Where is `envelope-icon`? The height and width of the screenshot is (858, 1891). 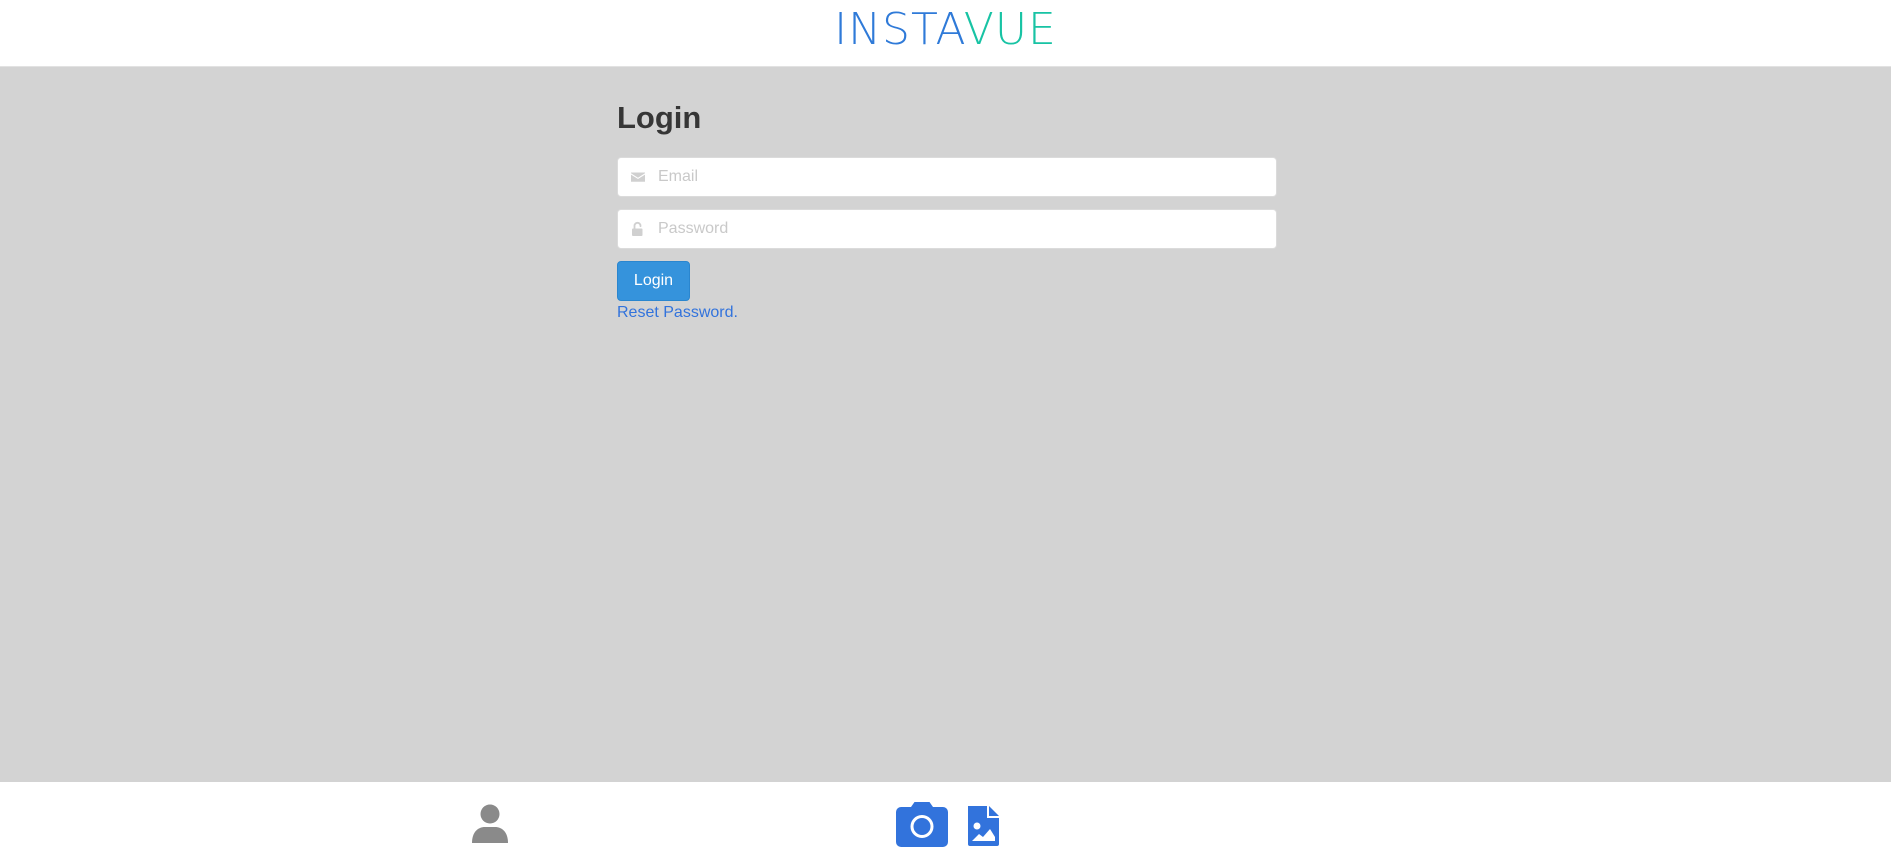
envelope-icon is located at coordinates (638, 177).